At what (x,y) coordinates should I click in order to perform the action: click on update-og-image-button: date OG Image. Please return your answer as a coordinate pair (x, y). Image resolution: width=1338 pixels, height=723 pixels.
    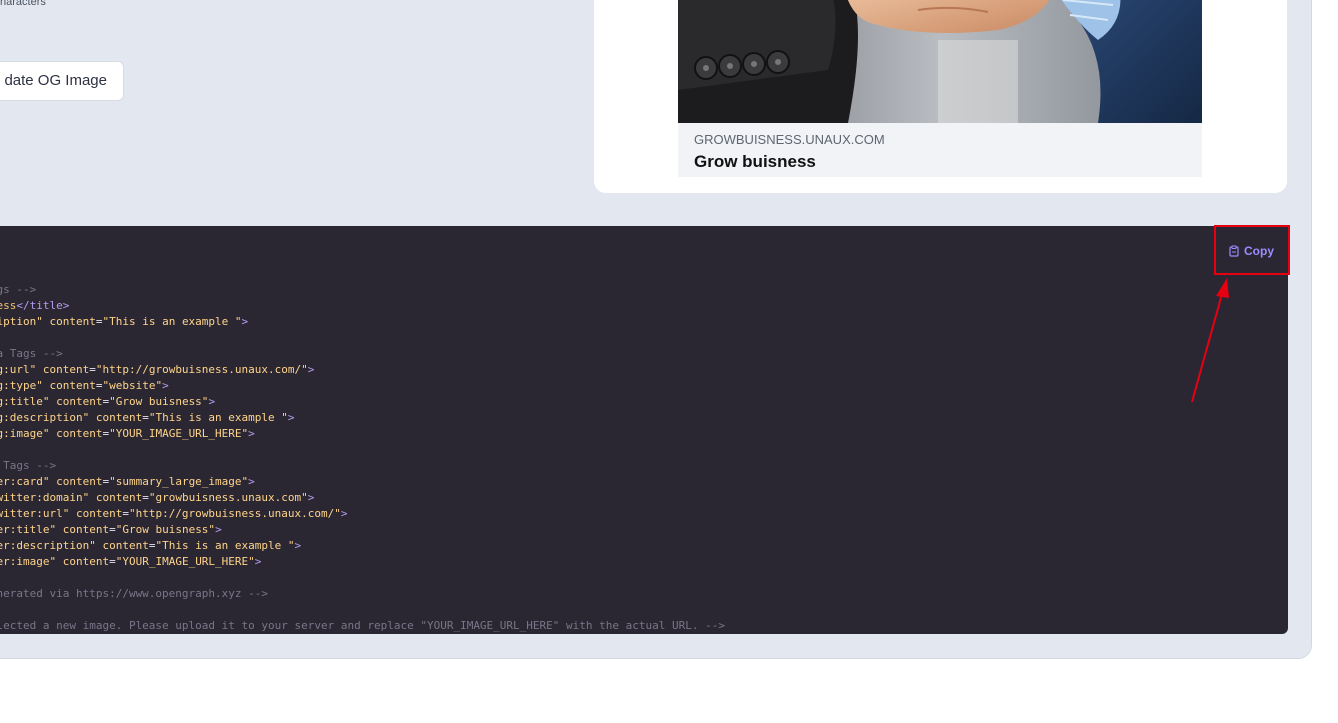
    Looking at the image, I should click on (62, 81).